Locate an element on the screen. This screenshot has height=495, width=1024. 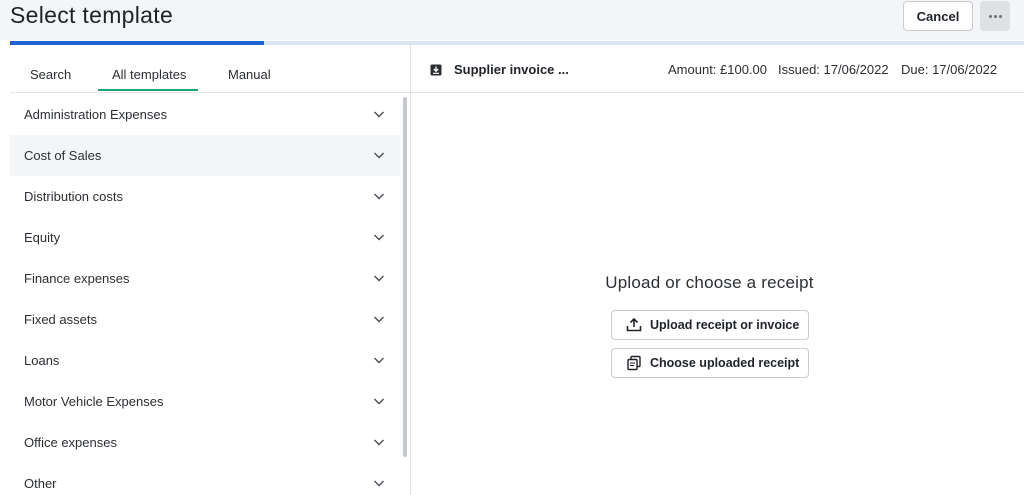
copy-documents-icon is located at coordinates (634, 363).